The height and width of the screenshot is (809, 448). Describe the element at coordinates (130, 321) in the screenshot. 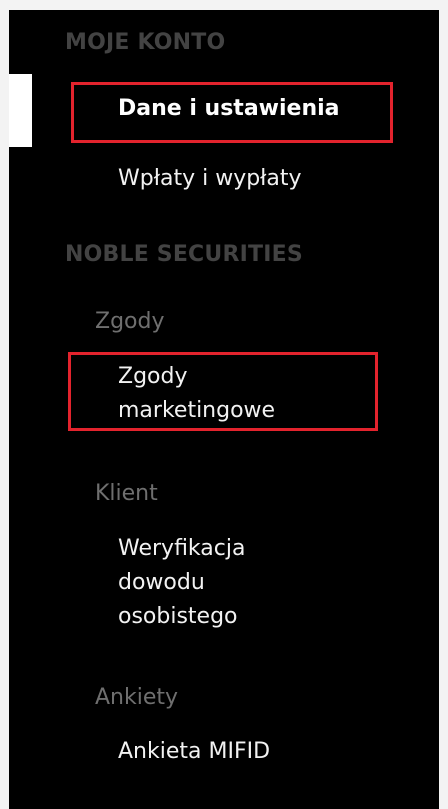

I see `group-label-consents: Zgody` at that location.